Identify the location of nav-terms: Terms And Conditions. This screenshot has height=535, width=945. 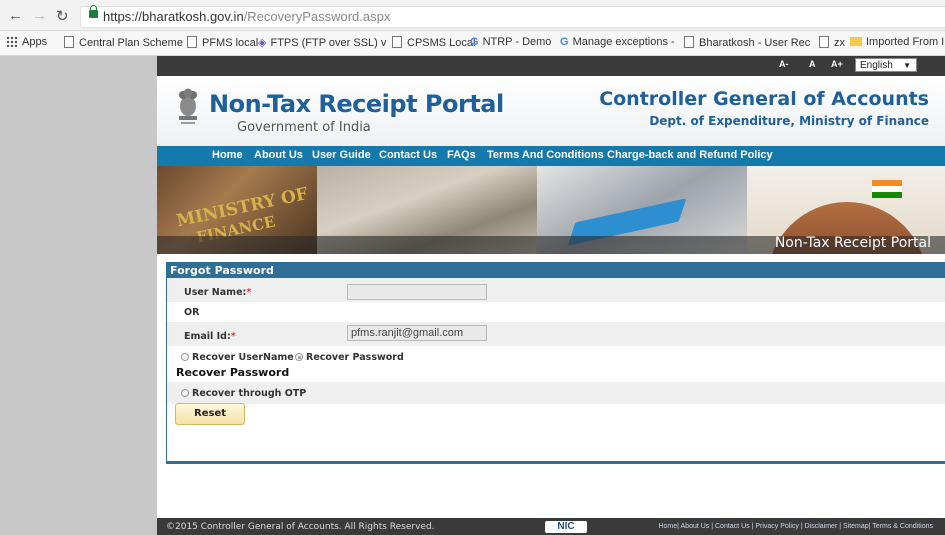
(545, 155).